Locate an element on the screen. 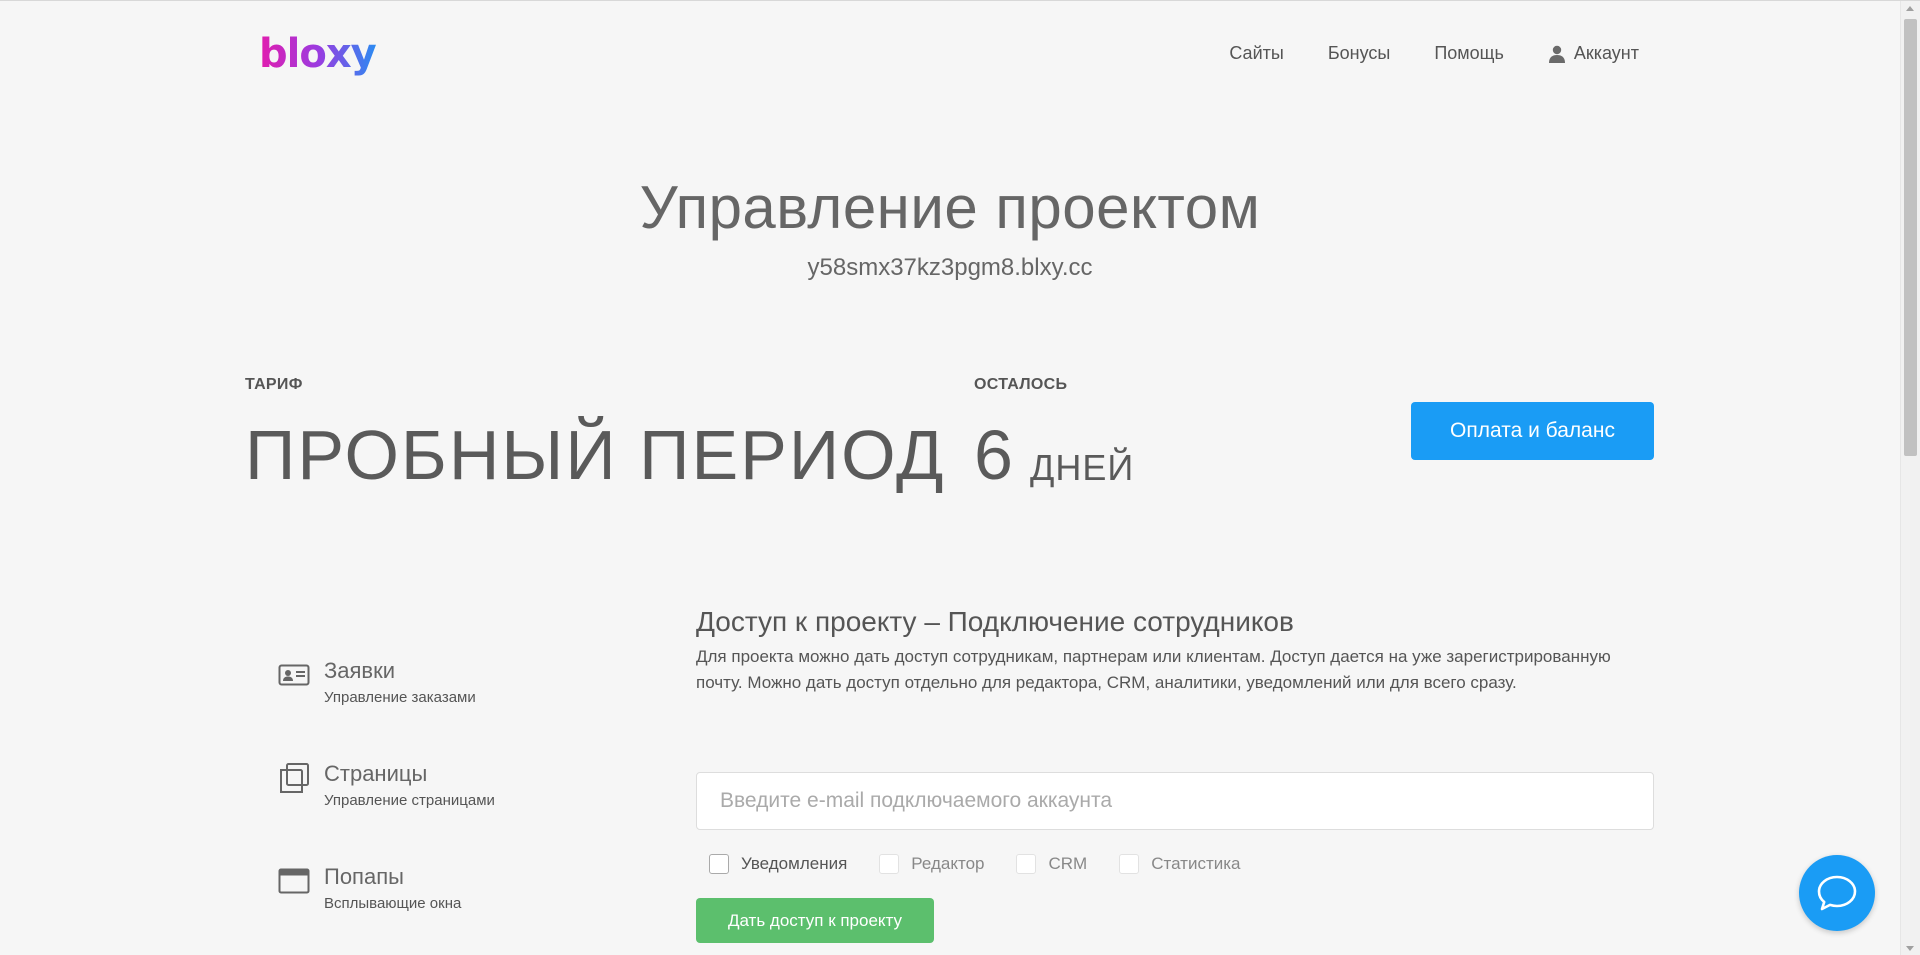 Image resolution: width=1920 pixels, height=955 pixels. sidebar-item-subtitle: Управление заказами is located at coordinates (400, 697).